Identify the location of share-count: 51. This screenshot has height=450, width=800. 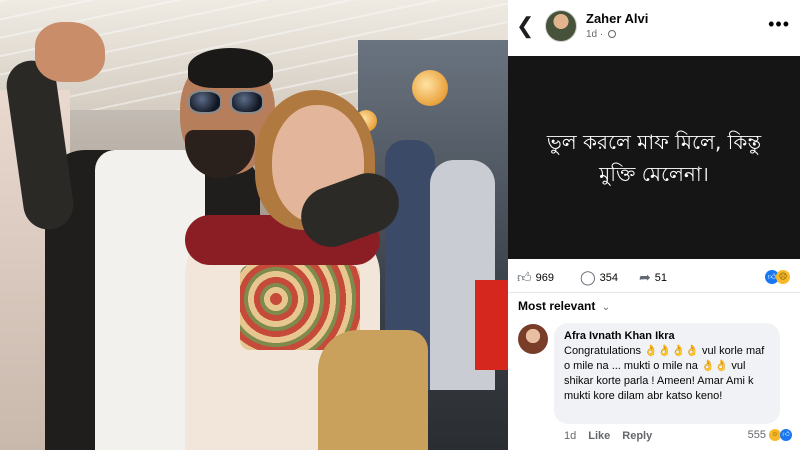
(660, 277).